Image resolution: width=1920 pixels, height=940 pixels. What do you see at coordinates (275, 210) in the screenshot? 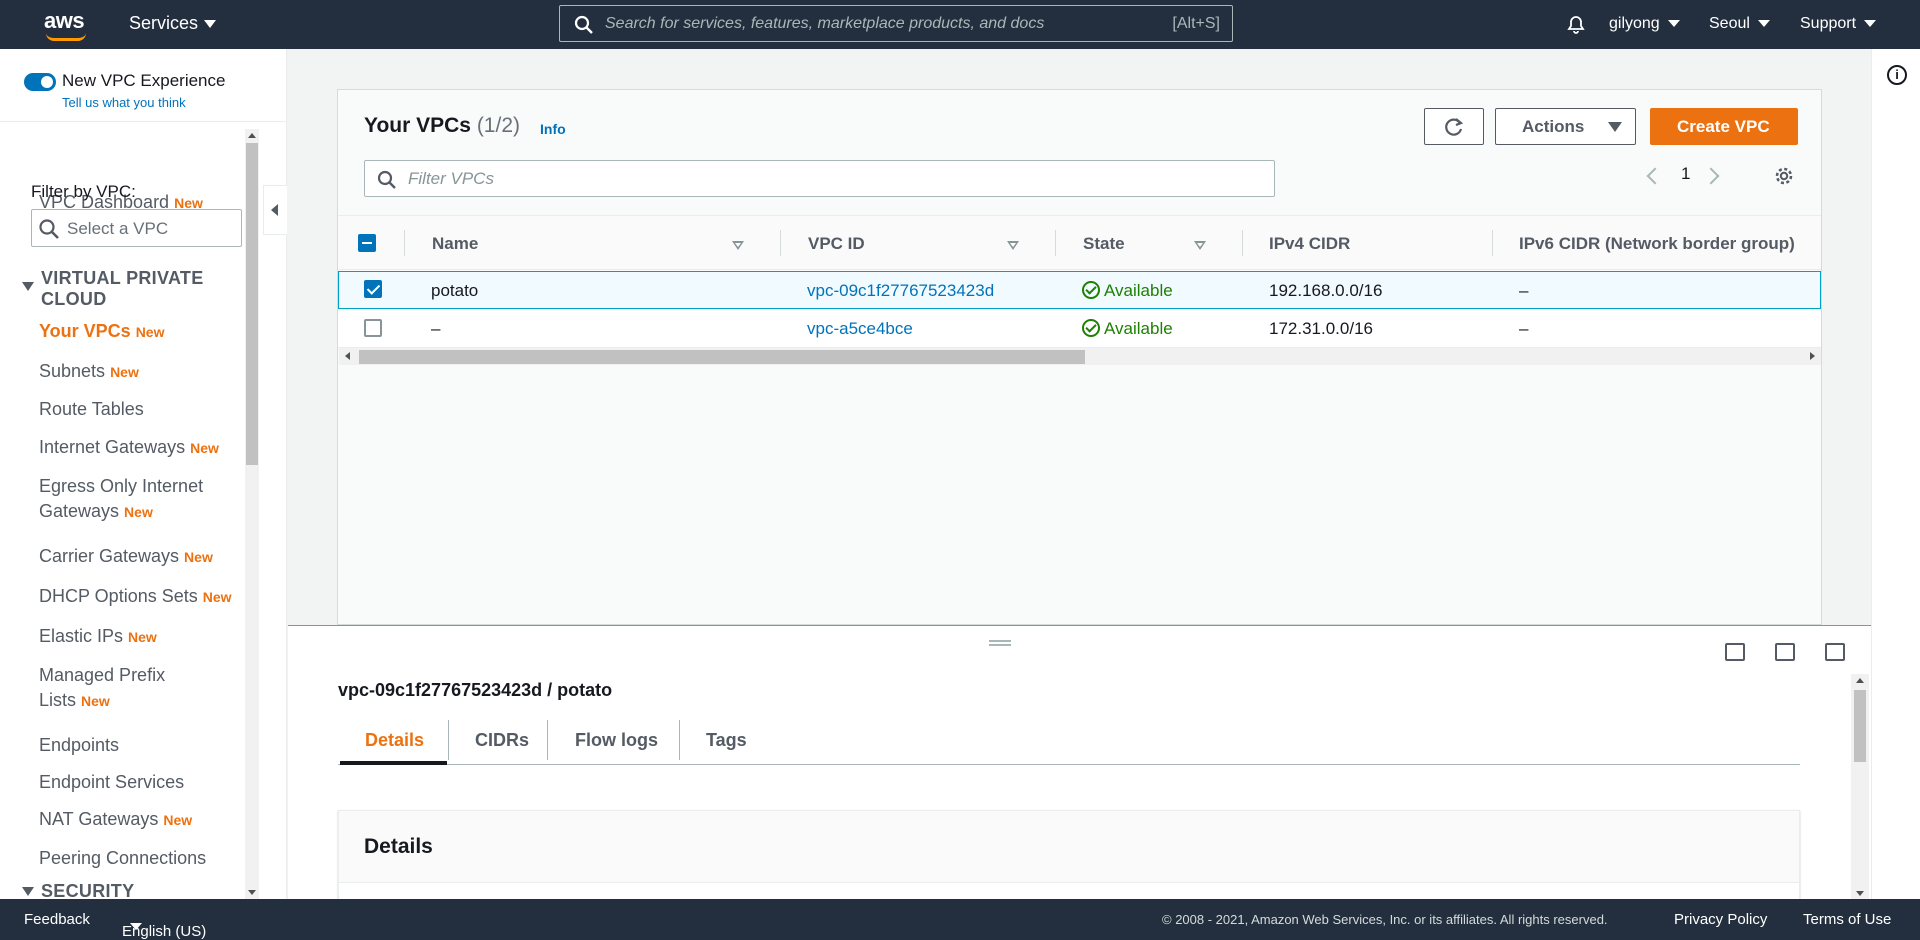
I see `collapse-sidebar-button` at bounding box center [275, 210].